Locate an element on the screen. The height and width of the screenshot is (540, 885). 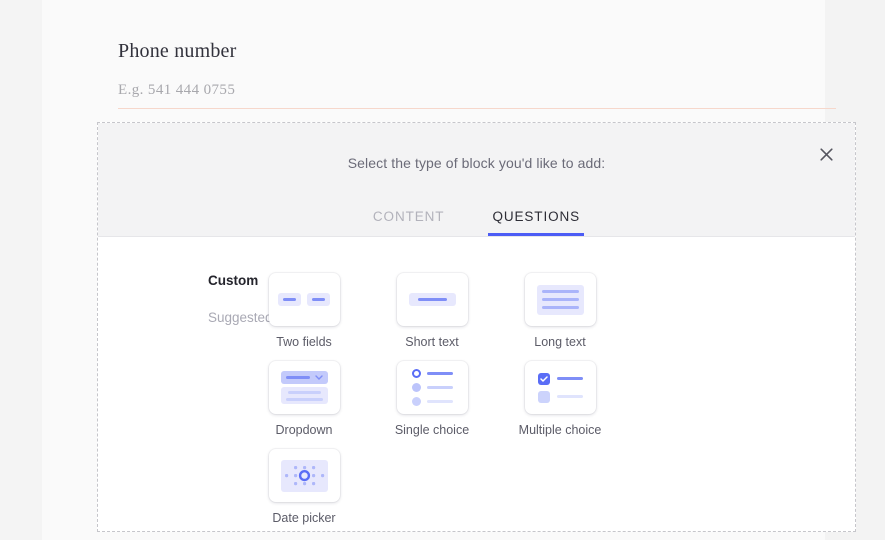
block-card-label: Two fields is located at coordinates (304, 342).